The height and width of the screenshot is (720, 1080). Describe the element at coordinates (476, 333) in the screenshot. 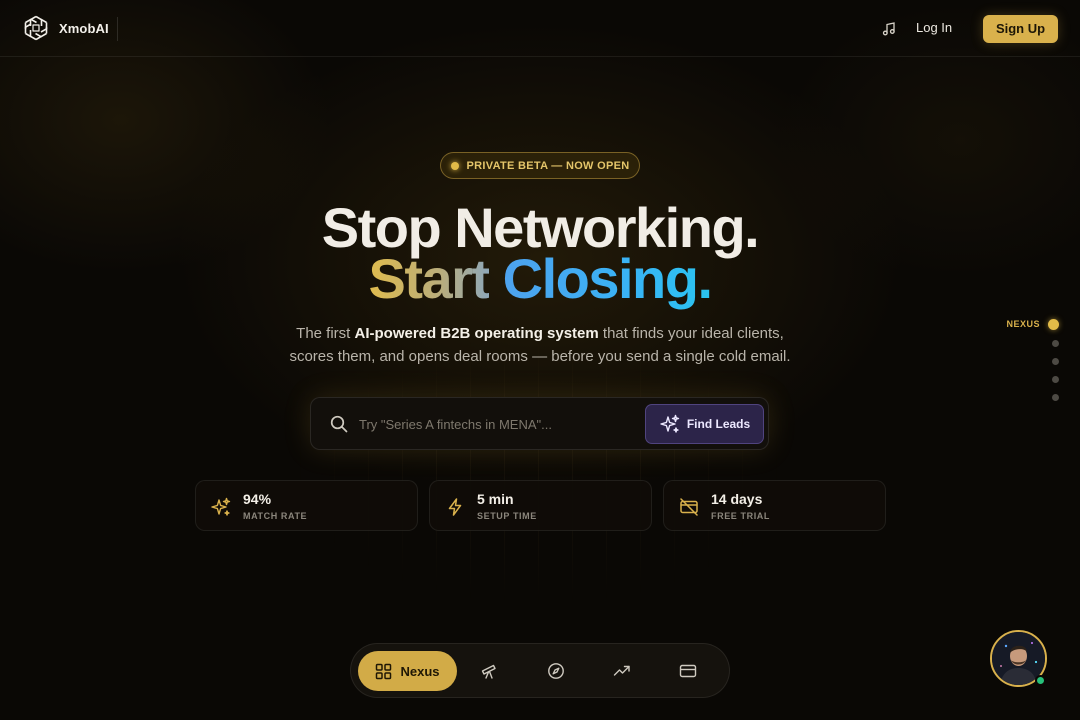

I see `subtitle-highlight: AI-powered B2B operating system` at that location.